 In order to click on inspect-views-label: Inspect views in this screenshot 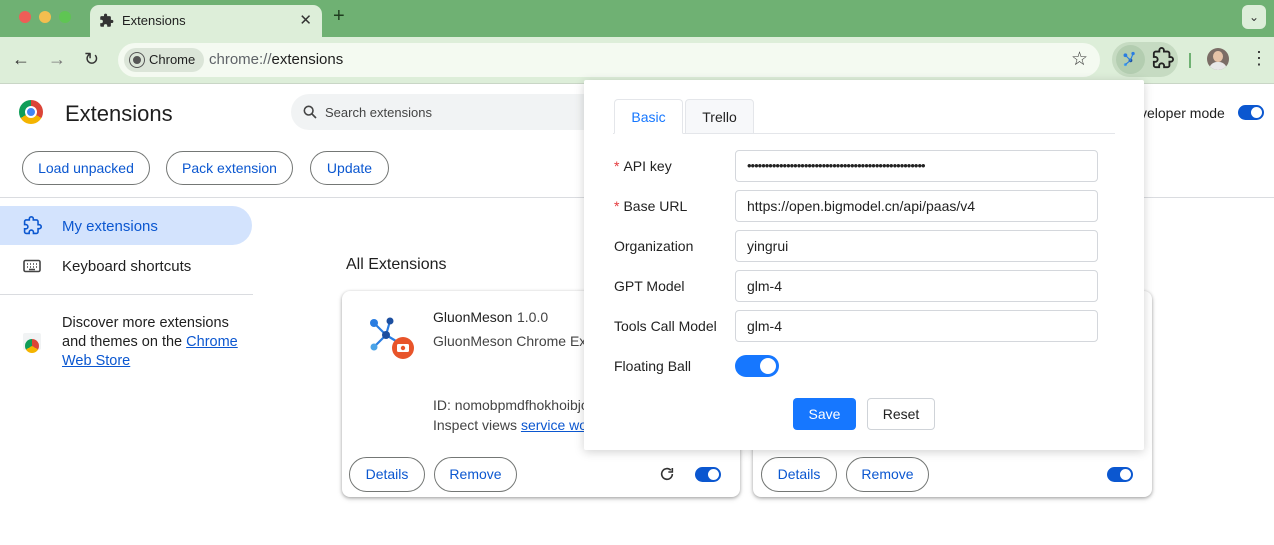, I will do `click(477, 425)`.